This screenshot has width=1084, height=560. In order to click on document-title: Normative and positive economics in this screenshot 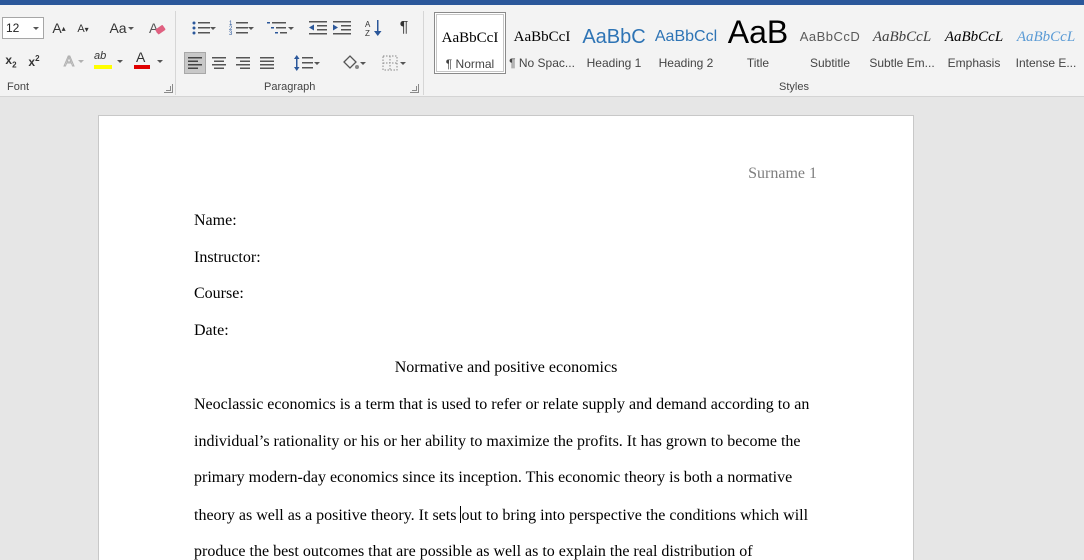, I will do `click(506, 367)`.